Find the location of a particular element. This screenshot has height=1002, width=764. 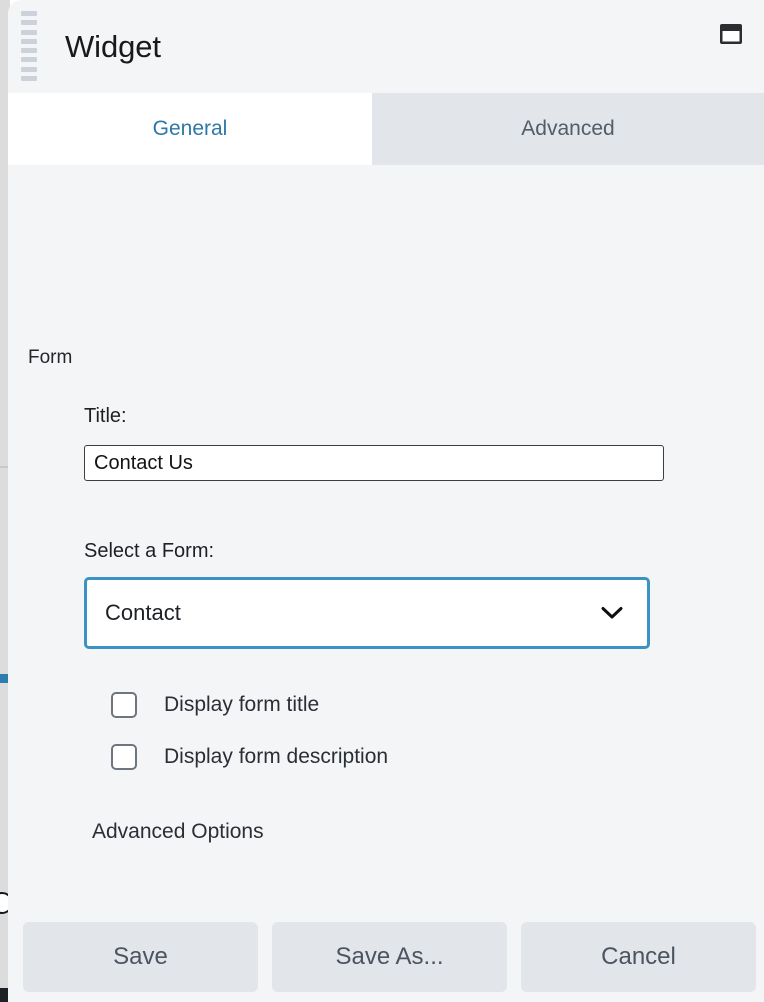

tab-advanced: Advanced is located at coordinates (568, 129).